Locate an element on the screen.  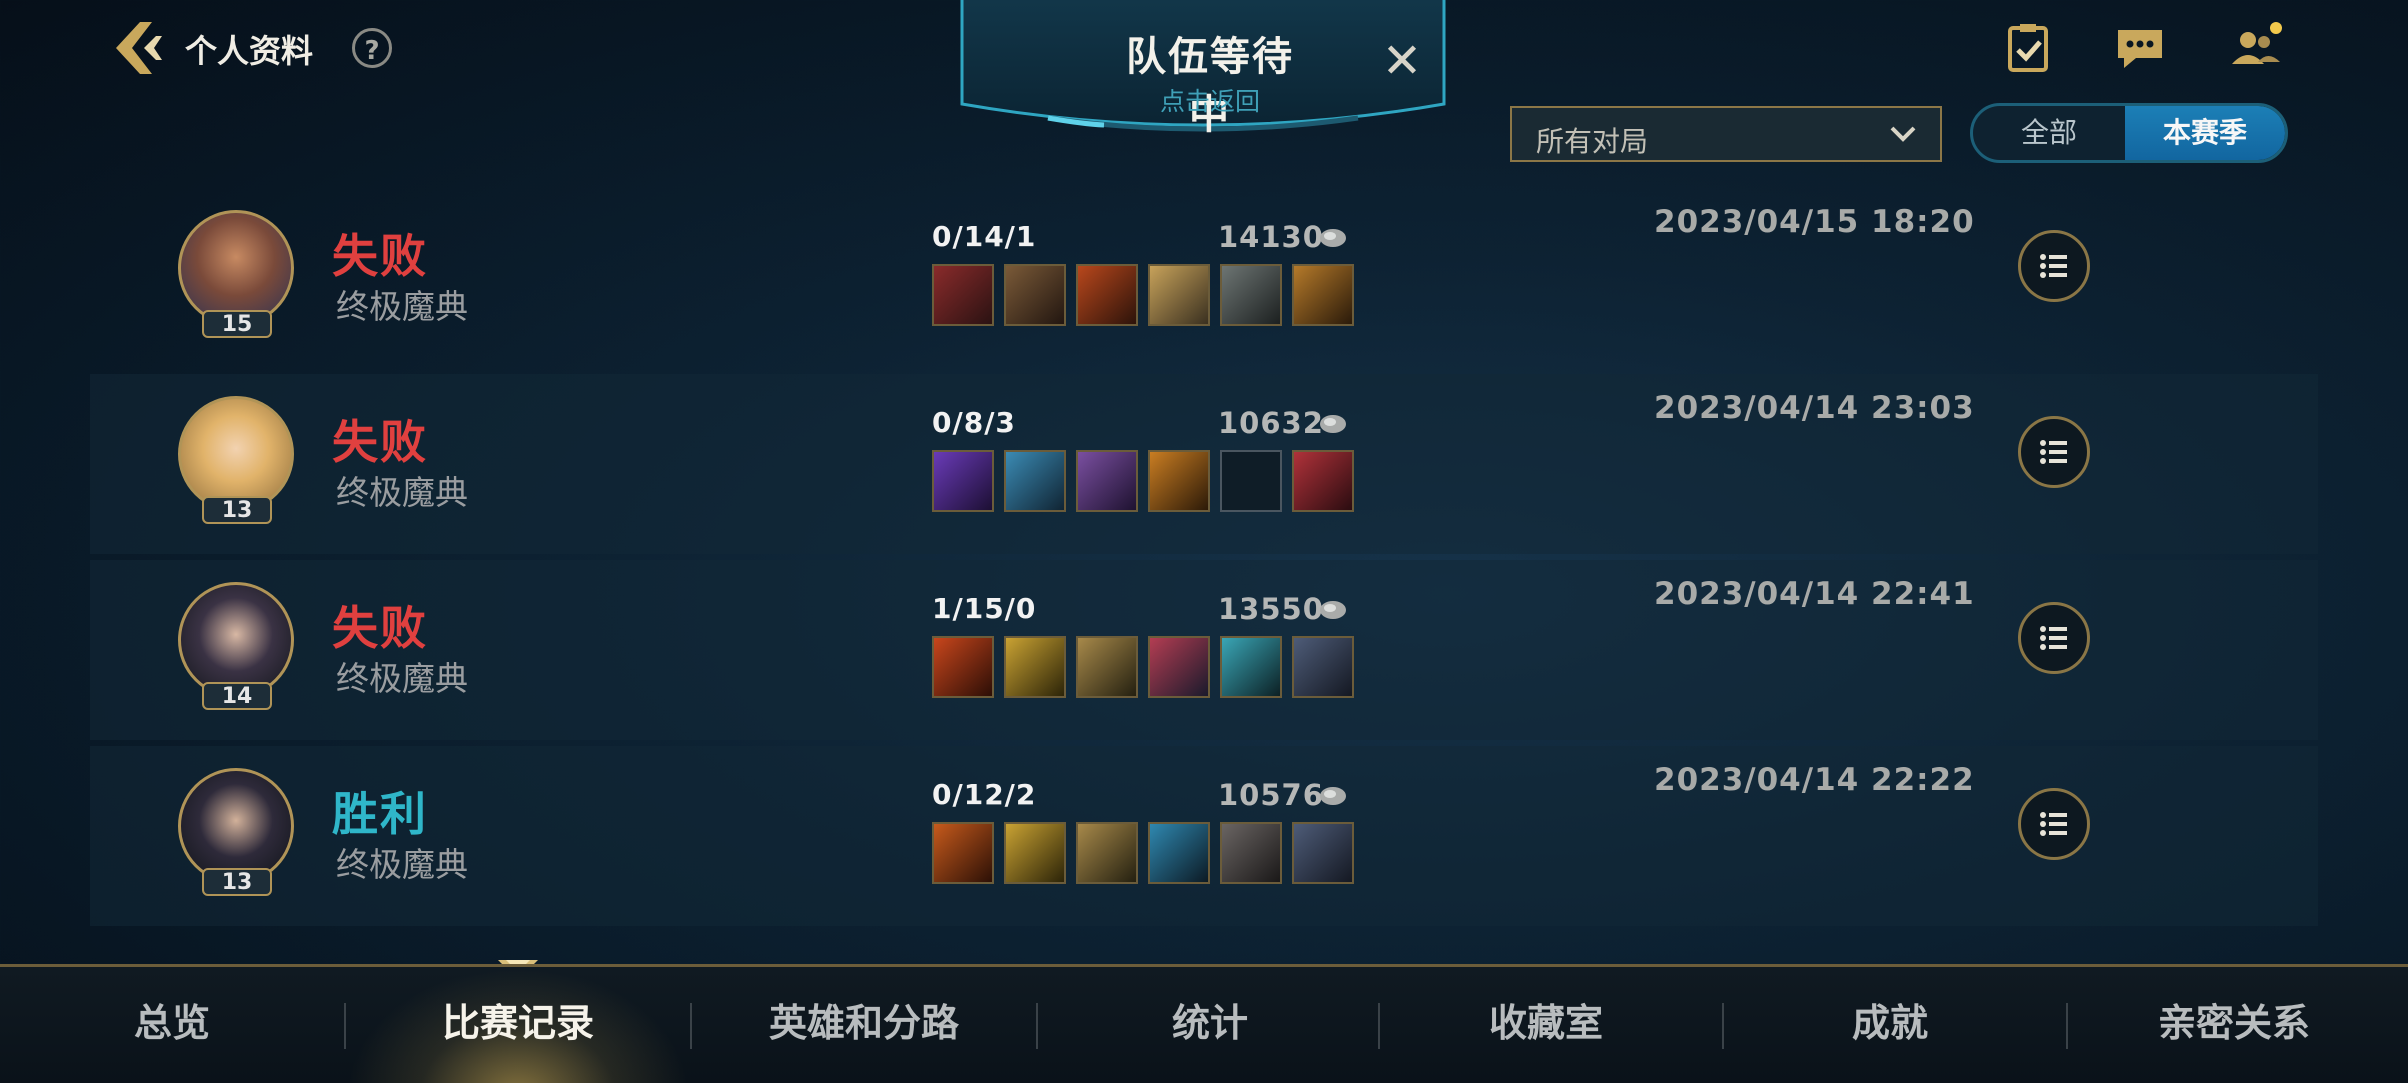
match-filter-dropdown: 所有对局 is located at coordinates (1726, 134).